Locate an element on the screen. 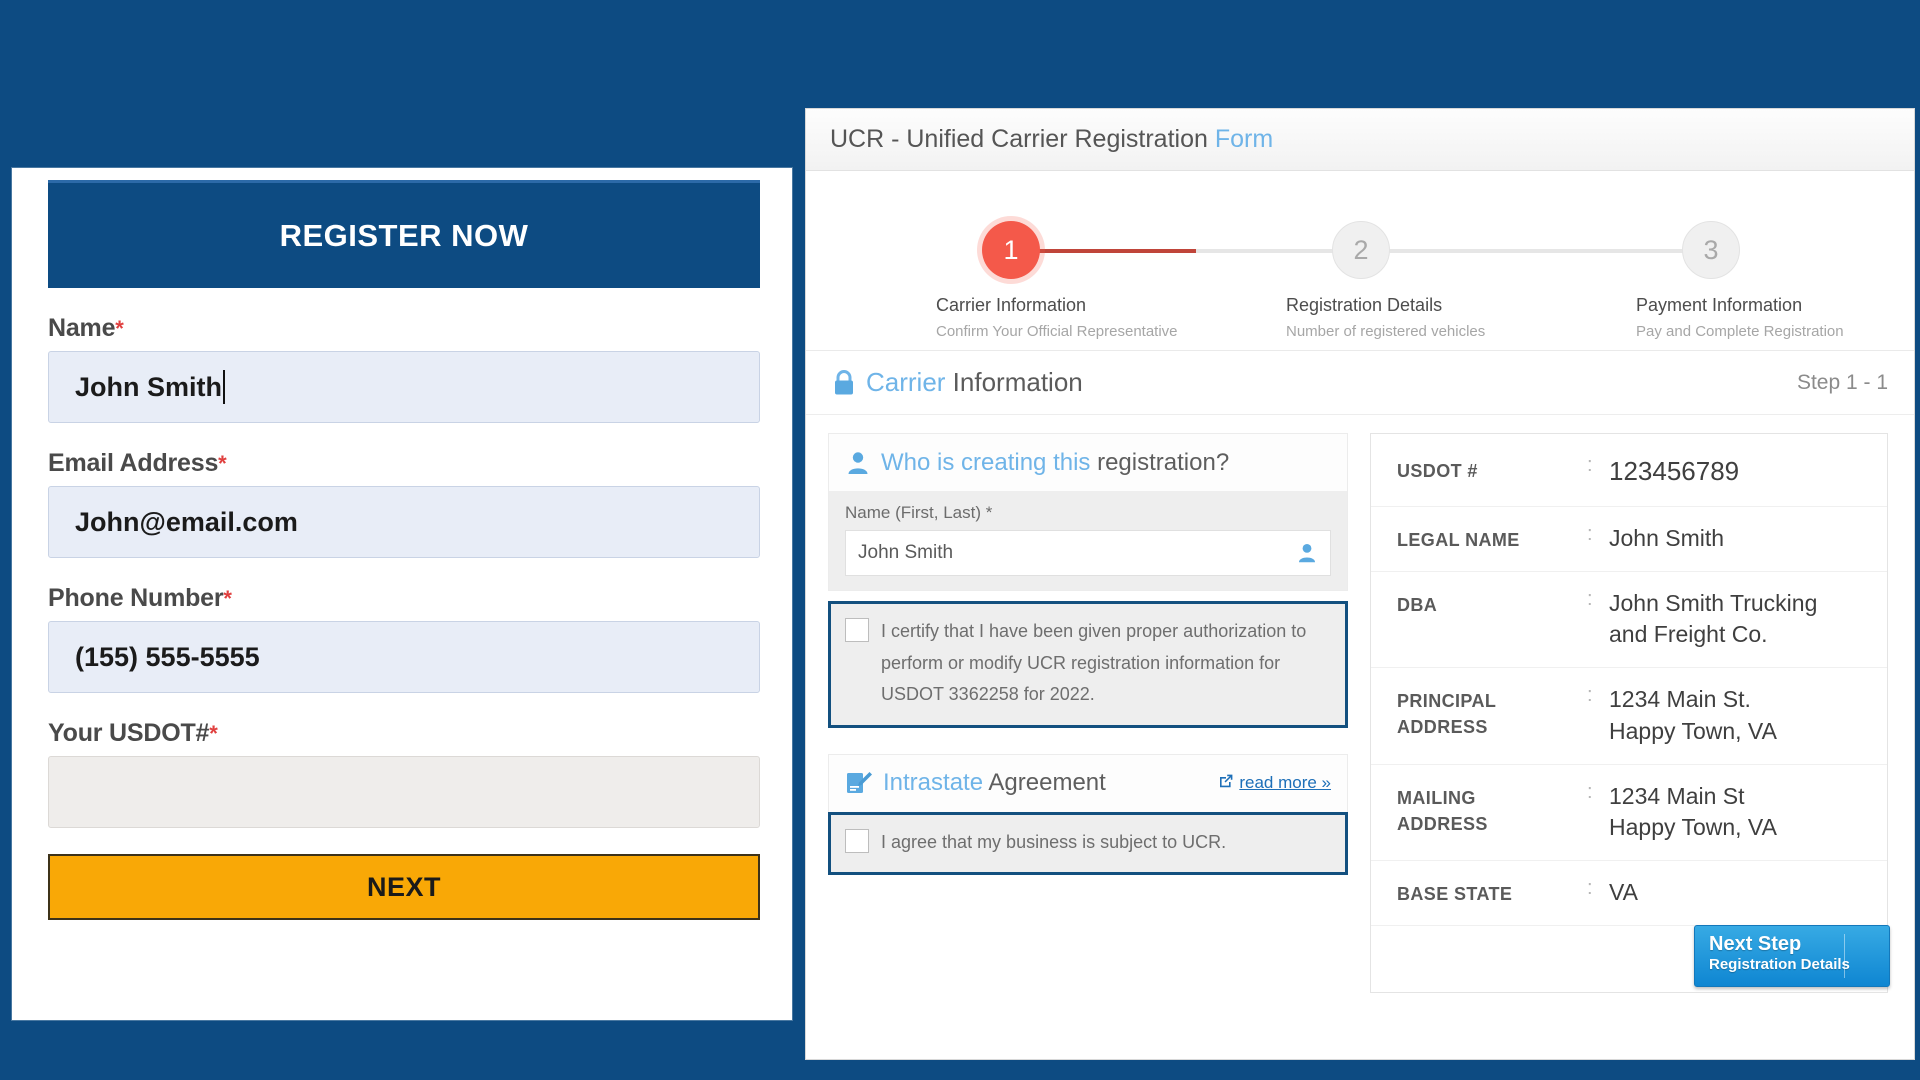  who-is-creating-header: Who is creating this registration? is located at coordinates (1088, 462).